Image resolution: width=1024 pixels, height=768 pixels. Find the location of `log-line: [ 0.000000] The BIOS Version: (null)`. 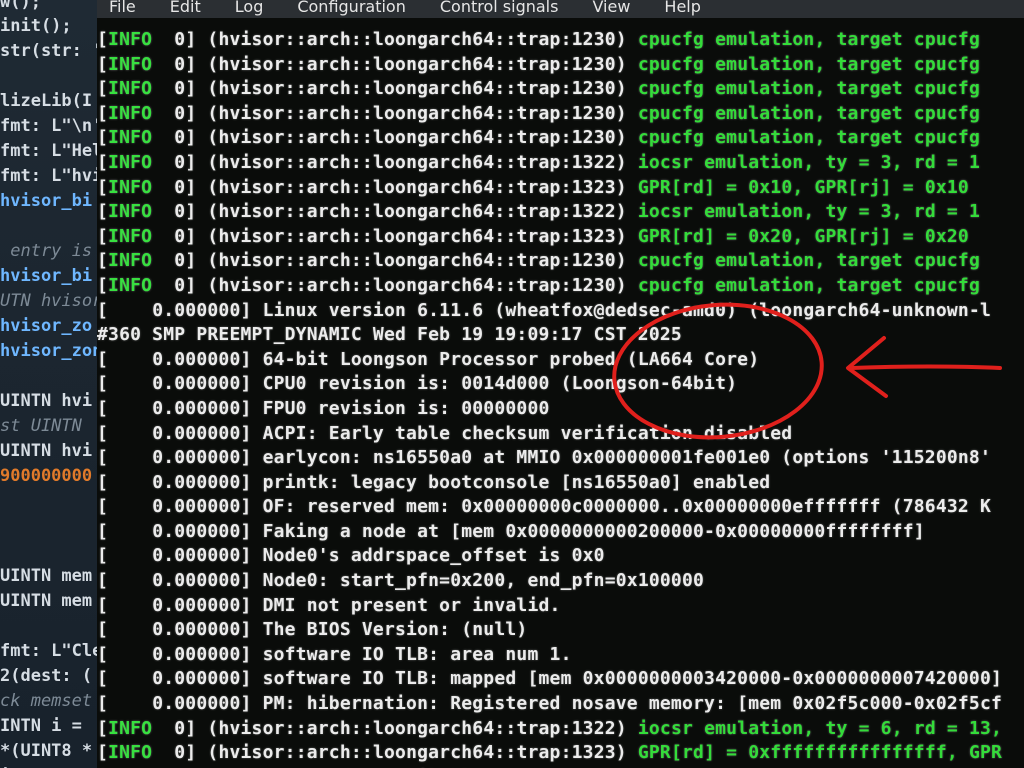

log-line: [ 0.000000] The BIOS Version: (null) is located at coordinates (560, 630).